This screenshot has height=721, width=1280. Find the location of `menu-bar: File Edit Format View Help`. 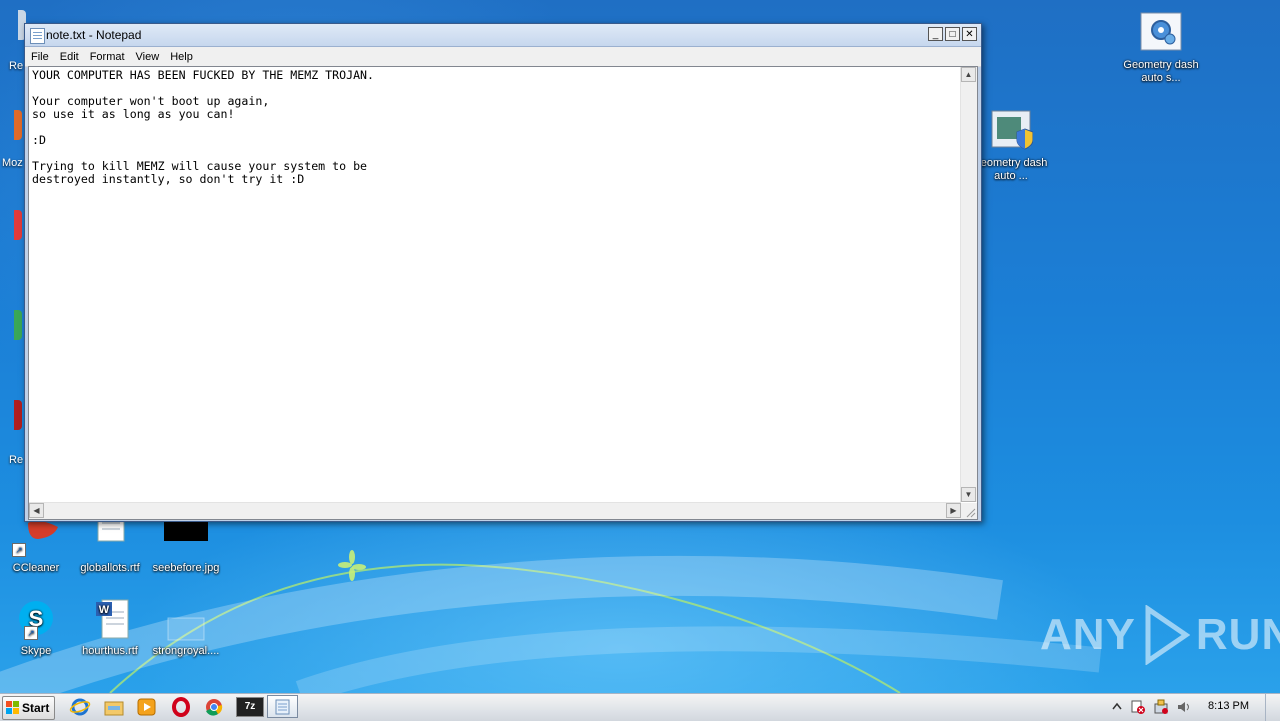

menu-bar: File Edit Format View Help is located at coordinates (503, 57).